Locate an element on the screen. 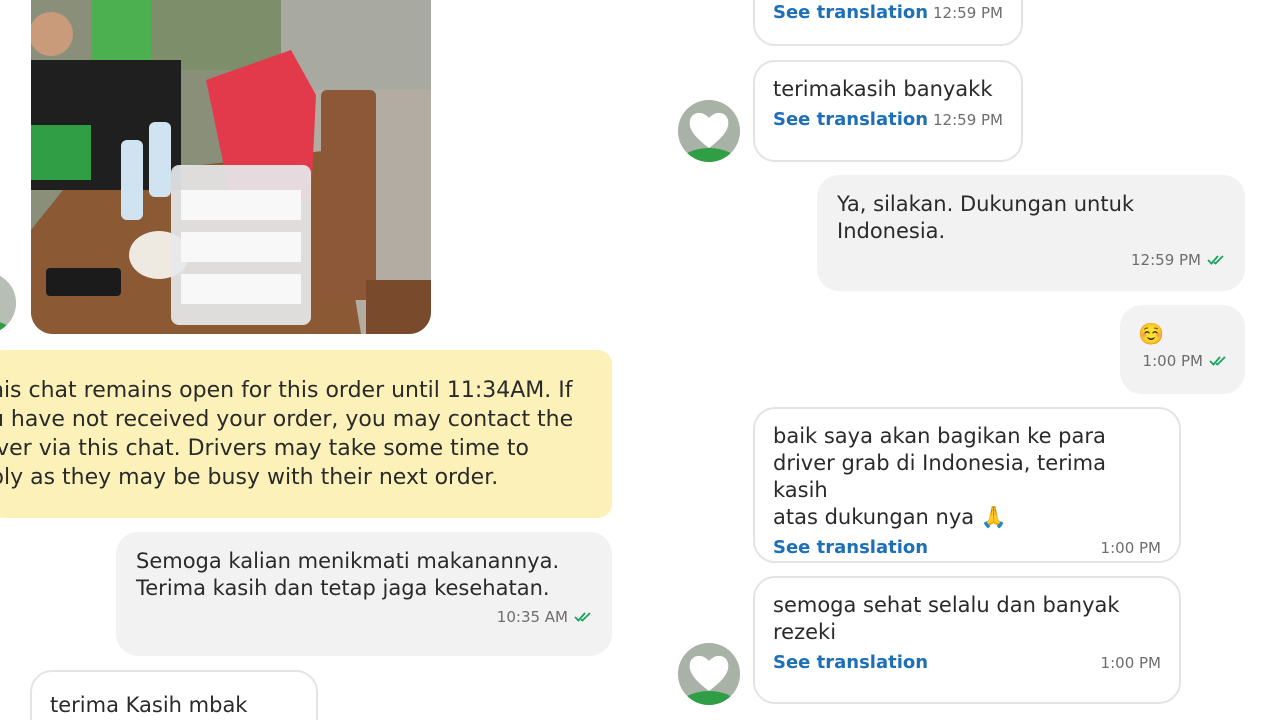  message-text: semoga sehat selalu dan banyak rezeki is located at coordinates (946, 618).